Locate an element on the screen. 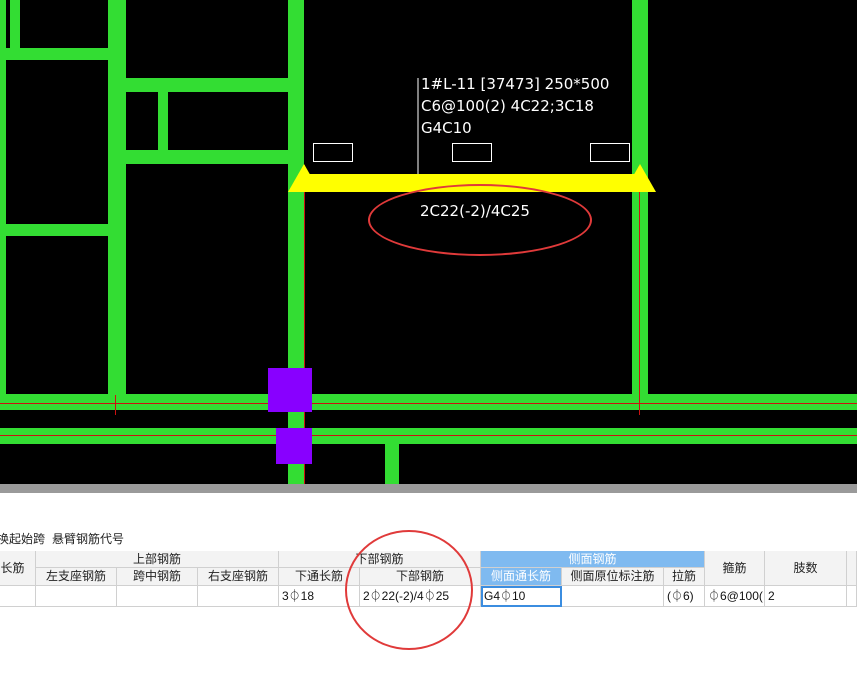 This screenshot has height=686, width=857. toolbar-cantilever-code-button: 悬臂钢筋代号 is located at coordinates (88, 538).